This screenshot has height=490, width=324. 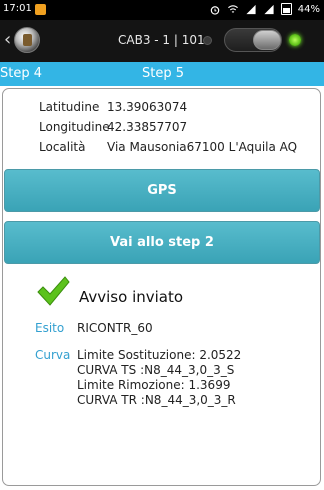 What do you see at coordinates (267, 40) in the screenshot?
I see `toggle-knob` at bounding box center [267, 40].